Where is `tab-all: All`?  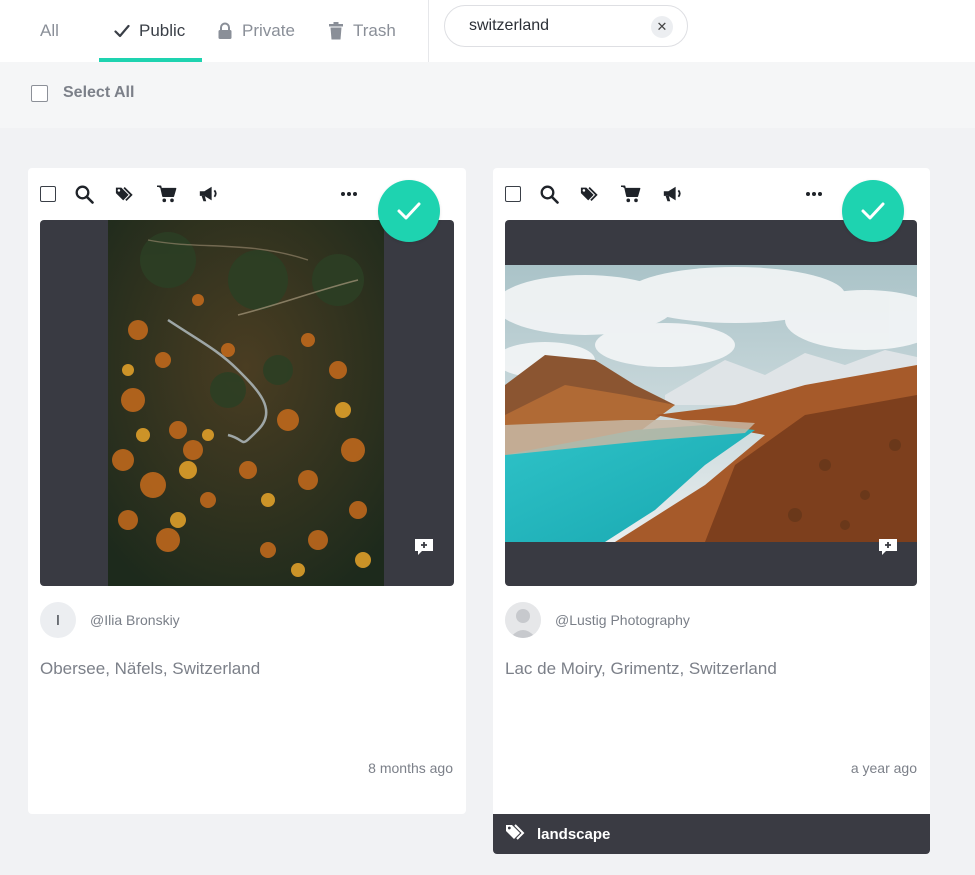 tab-all: All is located at coordinates (49, 31).